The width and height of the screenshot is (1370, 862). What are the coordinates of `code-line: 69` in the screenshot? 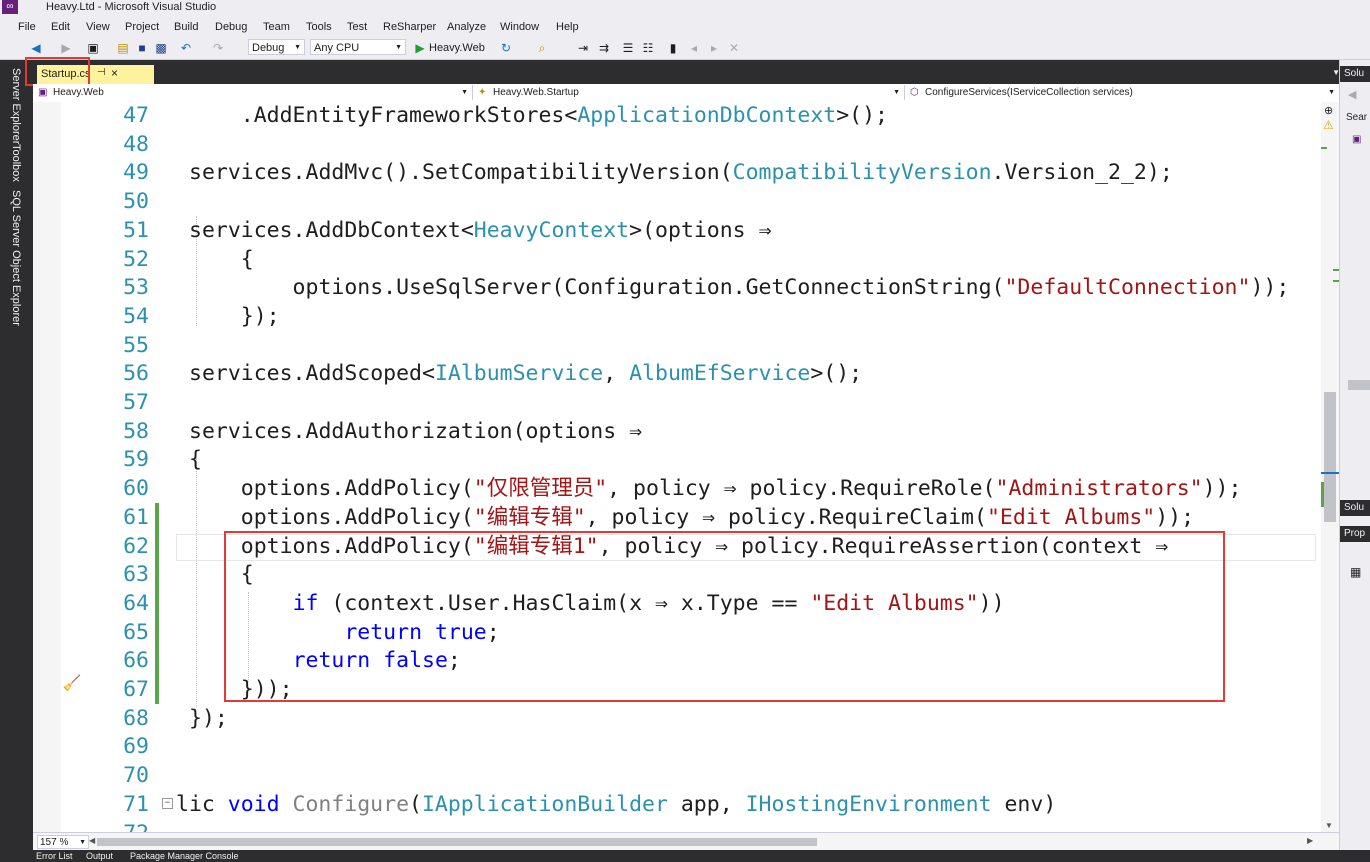 It's located at (677, 746).